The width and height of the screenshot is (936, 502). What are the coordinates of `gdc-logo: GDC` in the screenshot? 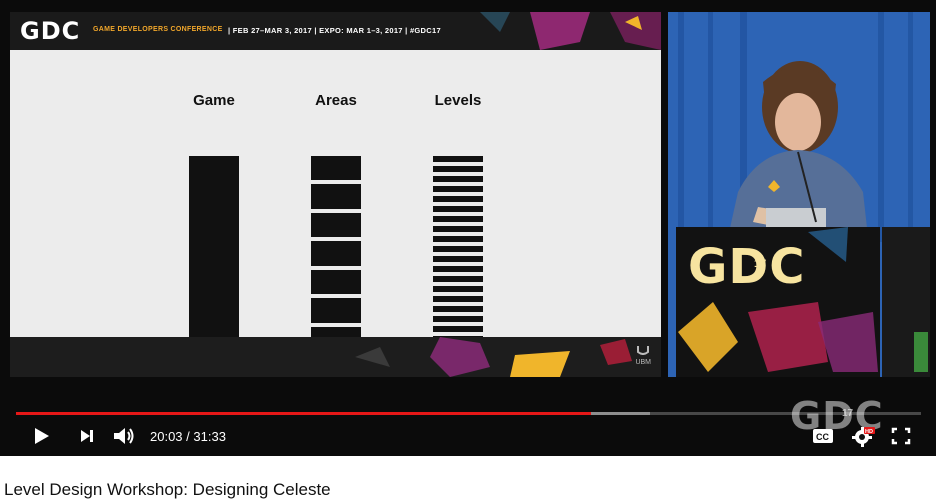 It's located at (50, 31).